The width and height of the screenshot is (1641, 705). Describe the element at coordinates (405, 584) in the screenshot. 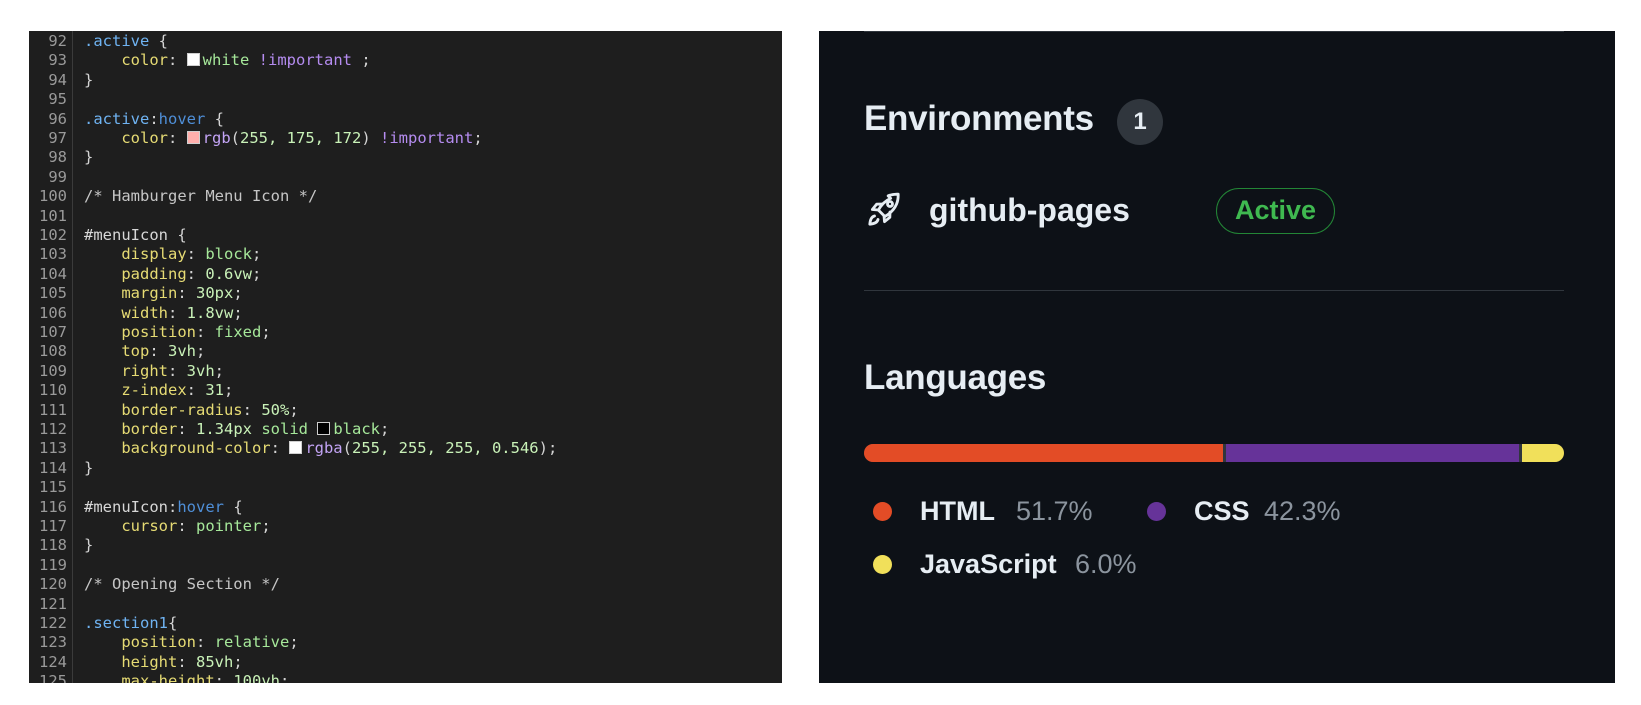

I see `code-line: 120 /* Opening Section */` at that location.